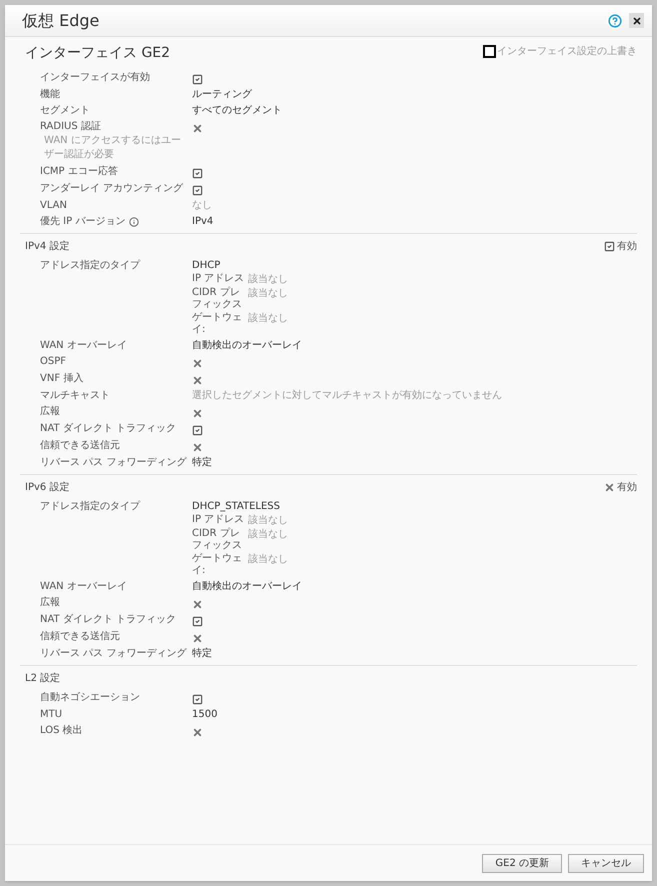  Describe the element at coordinates (47, 487) in the screenshot. I see `section-title: IPv6 設定` at that location.